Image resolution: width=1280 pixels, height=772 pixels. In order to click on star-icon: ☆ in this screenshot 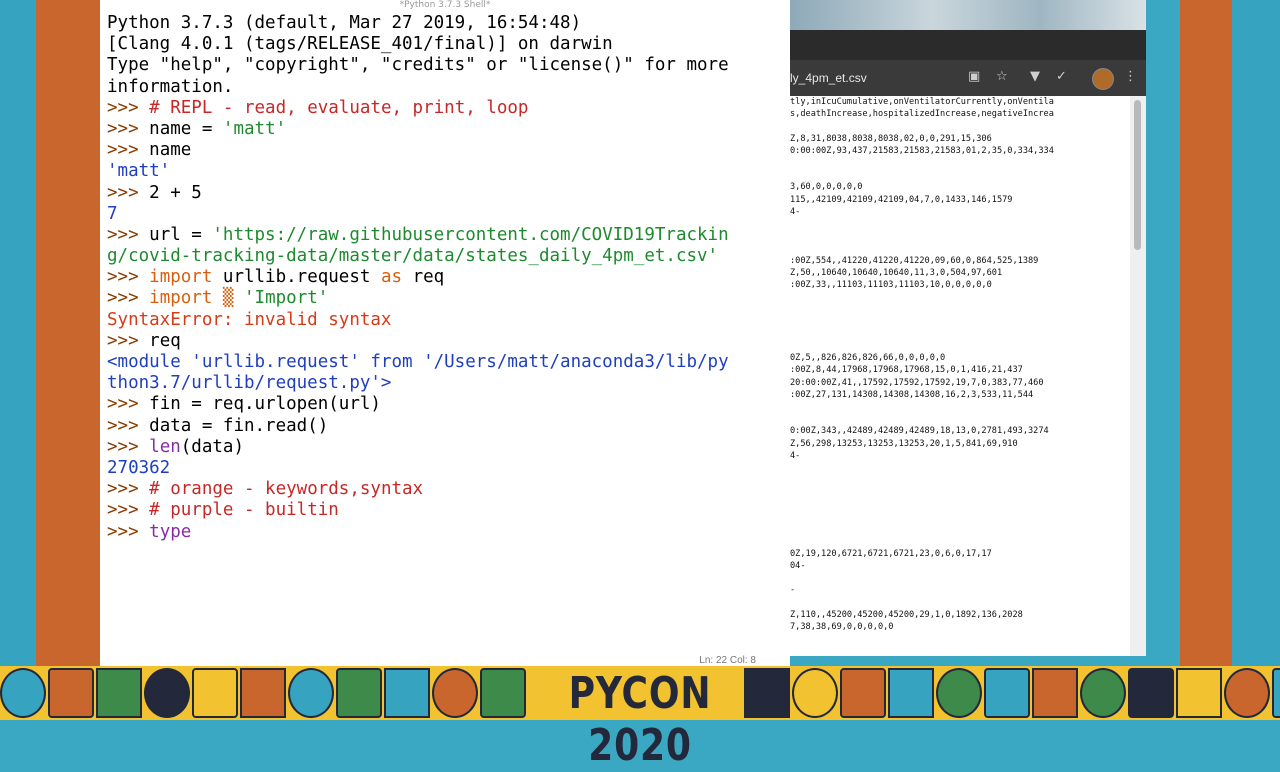, I will do `click(1002, 76)`.